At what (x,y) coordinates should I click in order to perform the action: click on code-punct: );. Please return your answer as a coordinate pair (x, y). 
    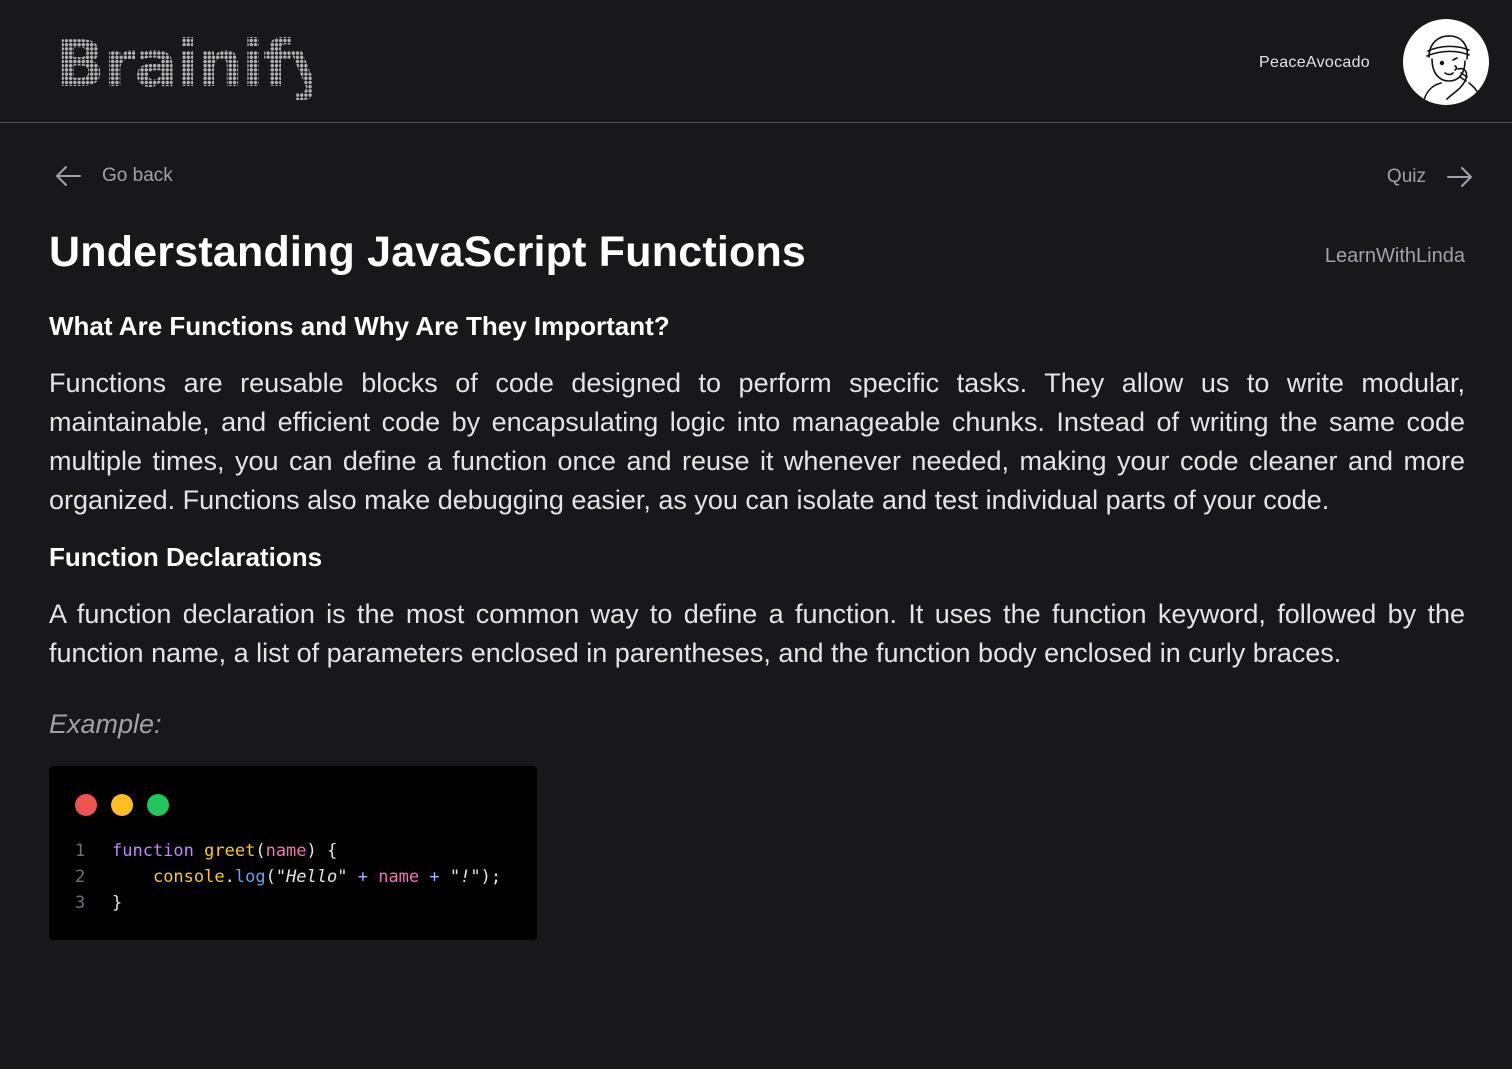
    Looking at the image, I should click on (491, 877).